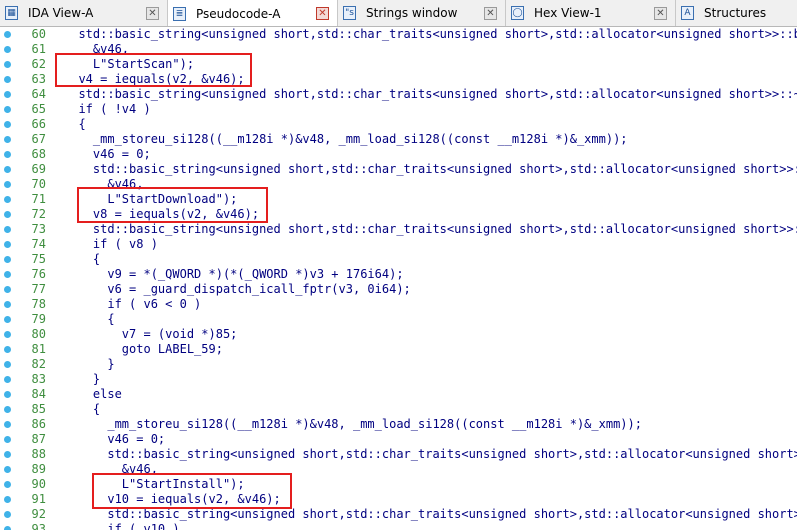 This screenshot has width=797, height=530. Describe the element at coordinates (398, 349) in the screenshot. I see `code-line: 81 goto LABEL_59;` at that location.